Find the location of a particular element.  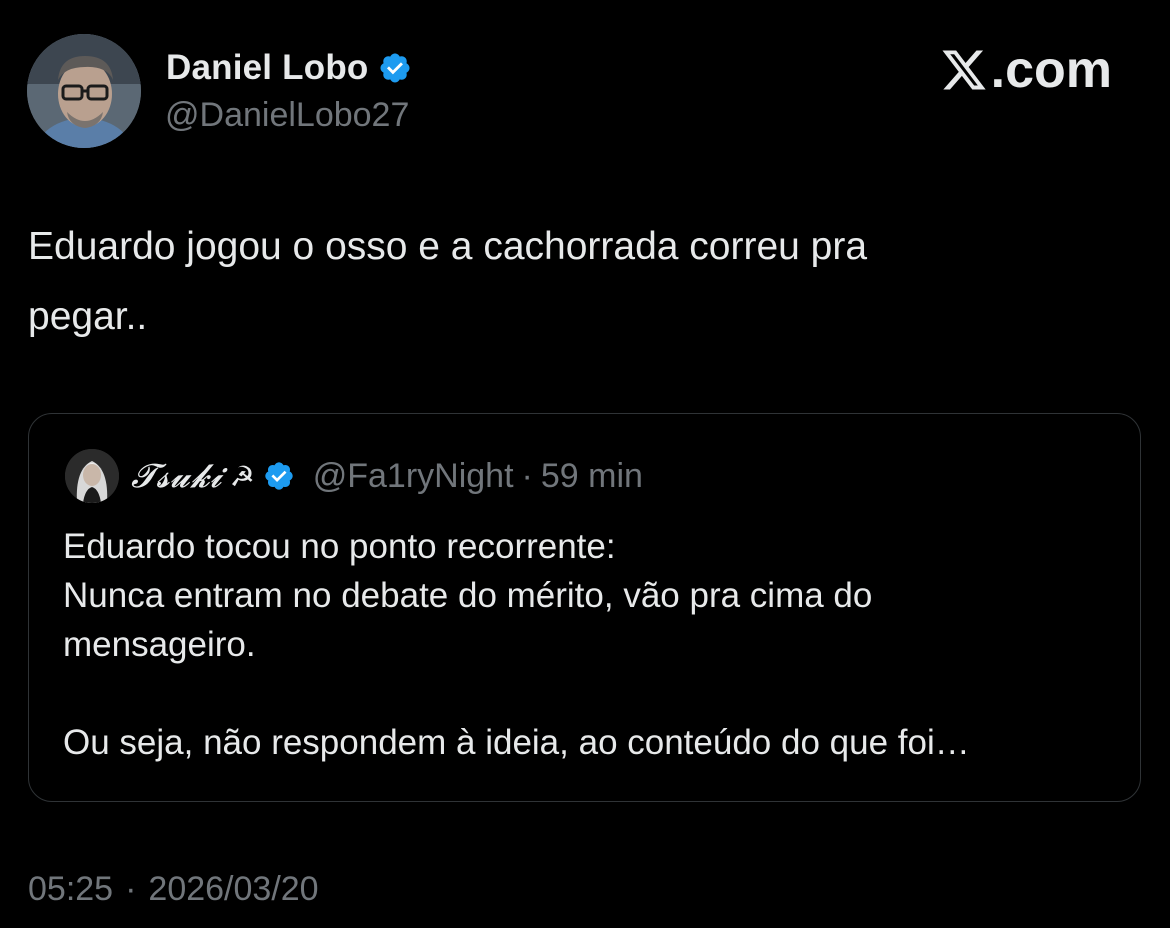

author-name: Daniel Lobo is located at coordinates (267, 68).